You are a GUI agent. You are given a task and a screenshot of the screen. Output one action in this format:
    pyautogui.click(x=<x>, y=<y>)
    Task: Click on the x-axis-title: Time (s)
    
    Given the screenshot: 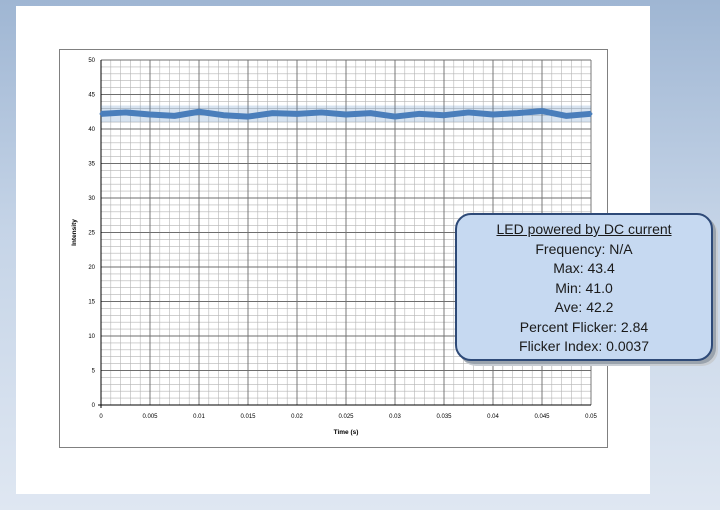 What is the action you would take?
    pyautogui.click(x=346, y=432)
    